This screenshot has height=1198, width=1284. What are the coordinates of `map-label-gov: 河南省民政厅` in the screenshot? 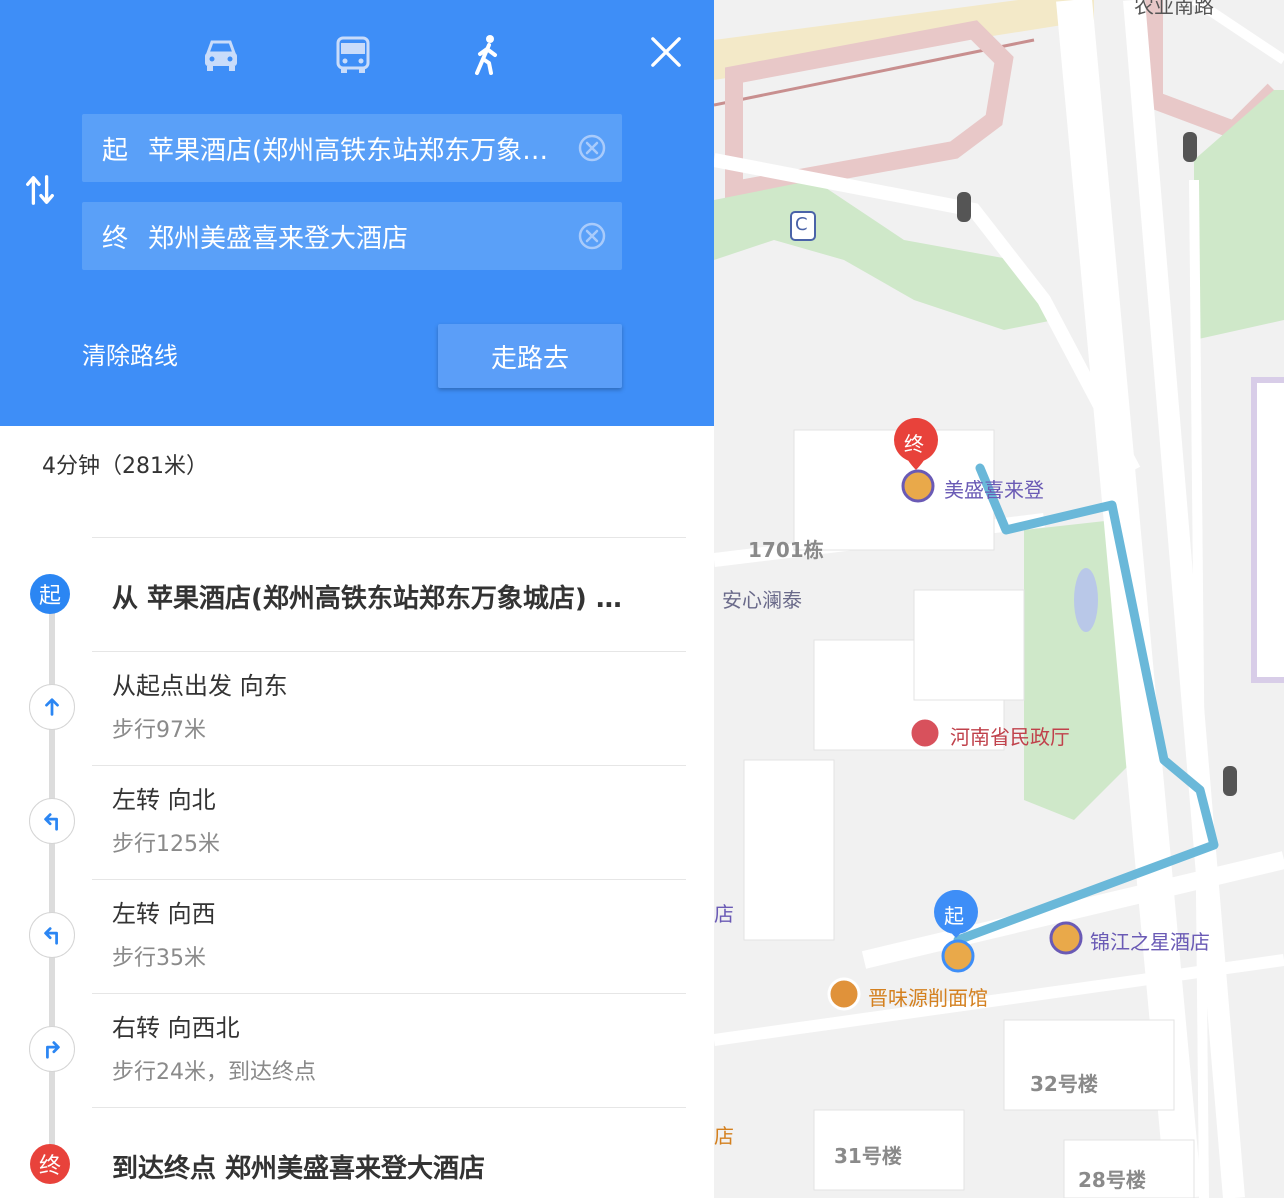 It's located at (1010, 735).